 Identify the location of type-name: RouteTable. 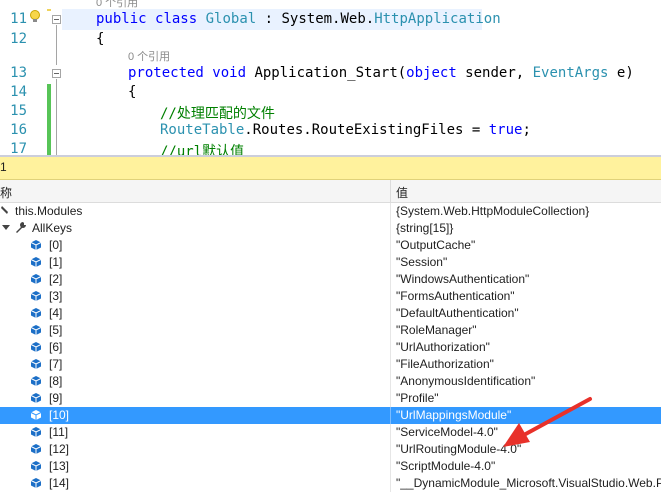
(202, 130).